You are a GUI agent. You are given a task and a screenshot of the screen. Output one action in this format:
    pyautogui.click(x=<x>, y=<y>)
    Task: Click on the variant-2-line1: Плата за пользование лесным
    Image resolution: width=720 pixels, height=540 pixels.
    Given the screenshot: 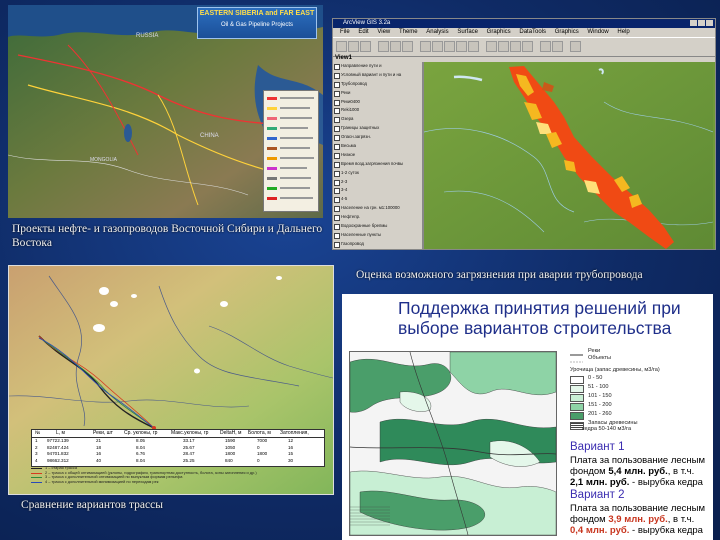 What is the action you would take?
    pyautogui.click(x=638, y=508)
    